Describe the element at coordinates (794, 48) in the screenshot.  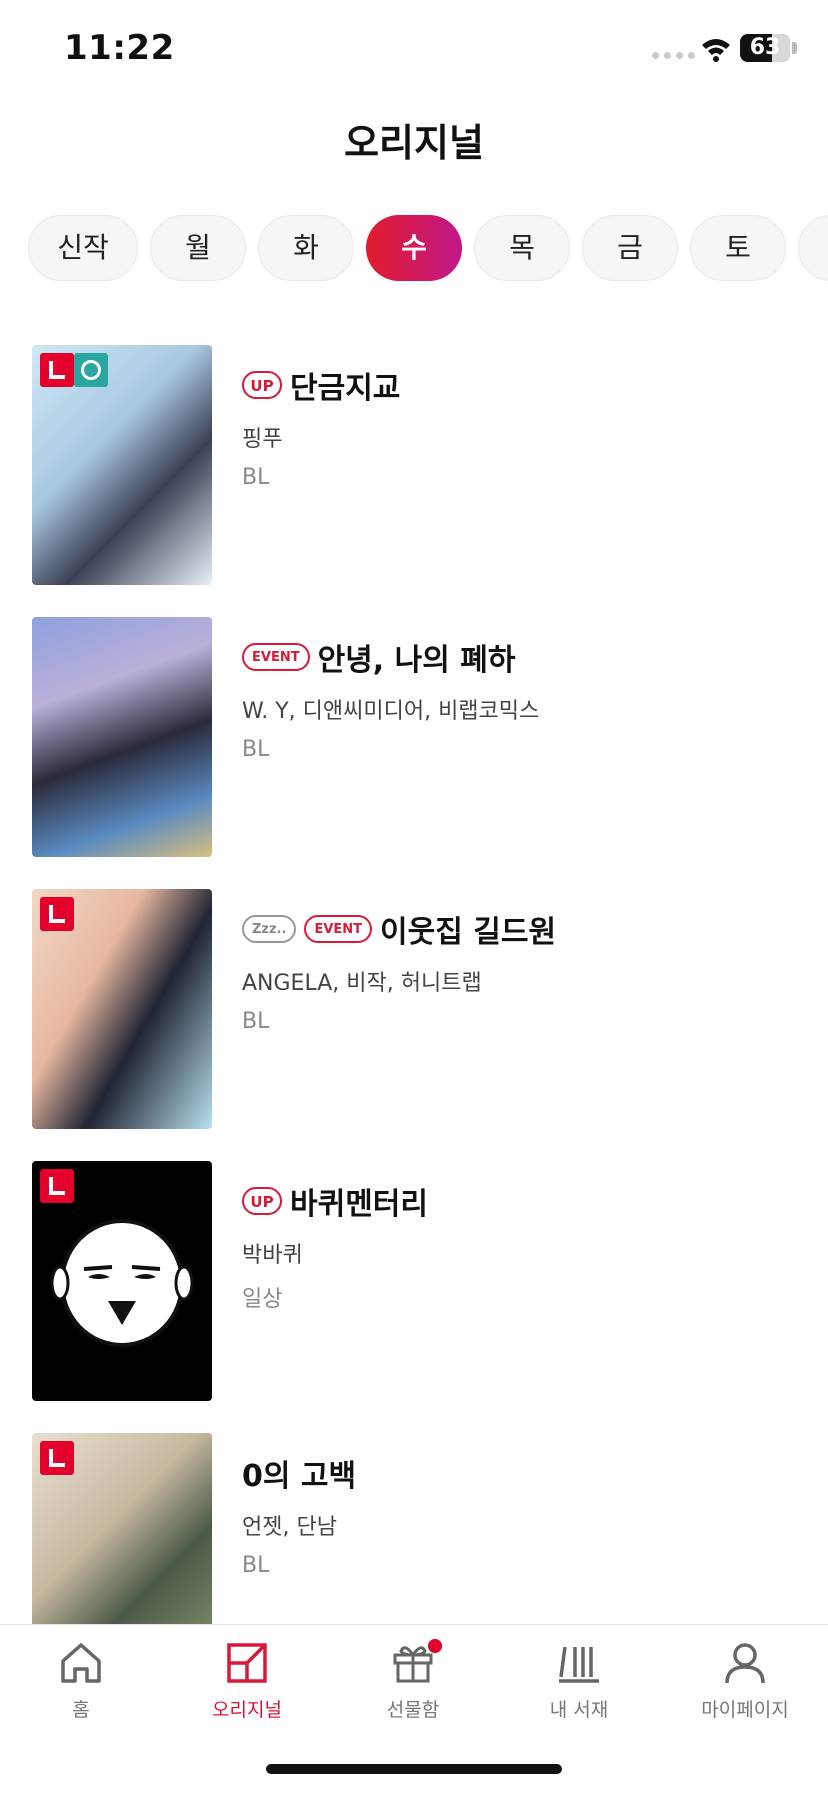
I see `battery-cap` at that location.